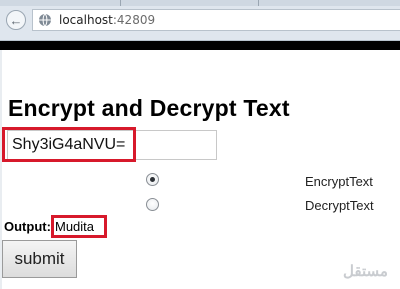 Image resolution: width=400 pixels, height=289 pixels. I want to click on output-label: Output:, so click(27, 226).